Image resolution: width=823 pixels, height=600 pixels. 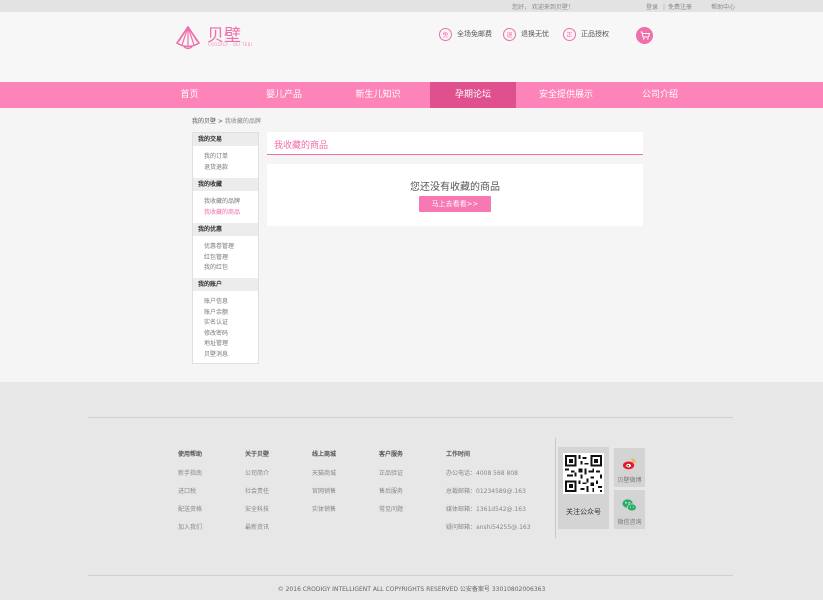 I want to click on sidebar-item-fav-products: 我收藏的商品, so click(x=225, y=213).